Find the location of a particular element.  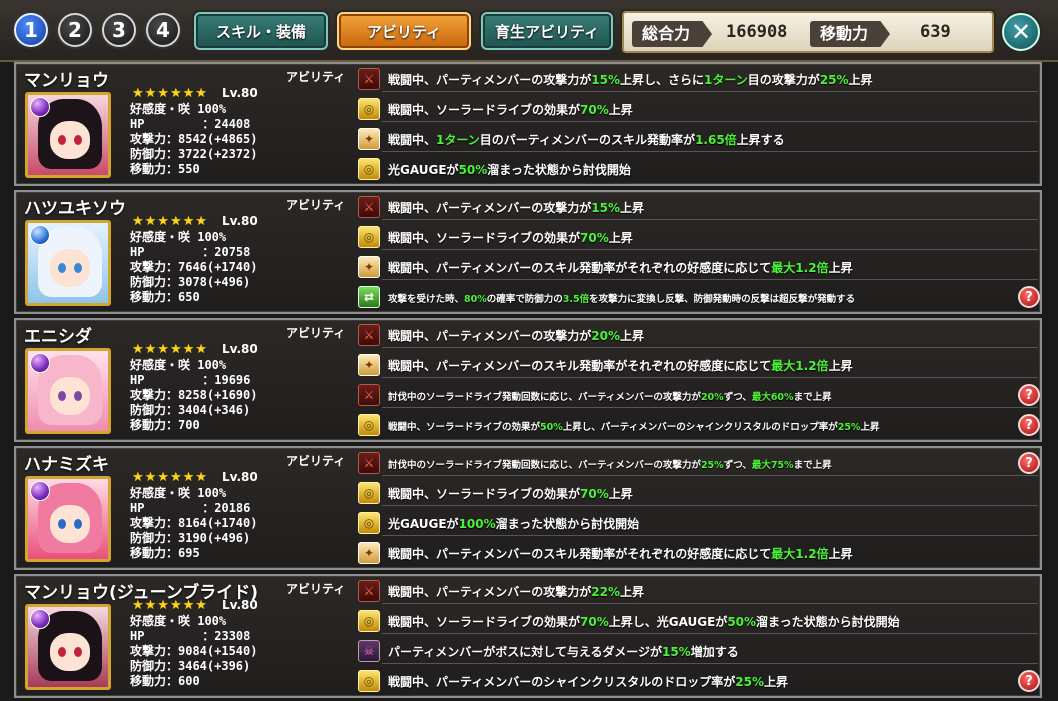

move-text: 移動力：550 is located at coordinates (165, 169).